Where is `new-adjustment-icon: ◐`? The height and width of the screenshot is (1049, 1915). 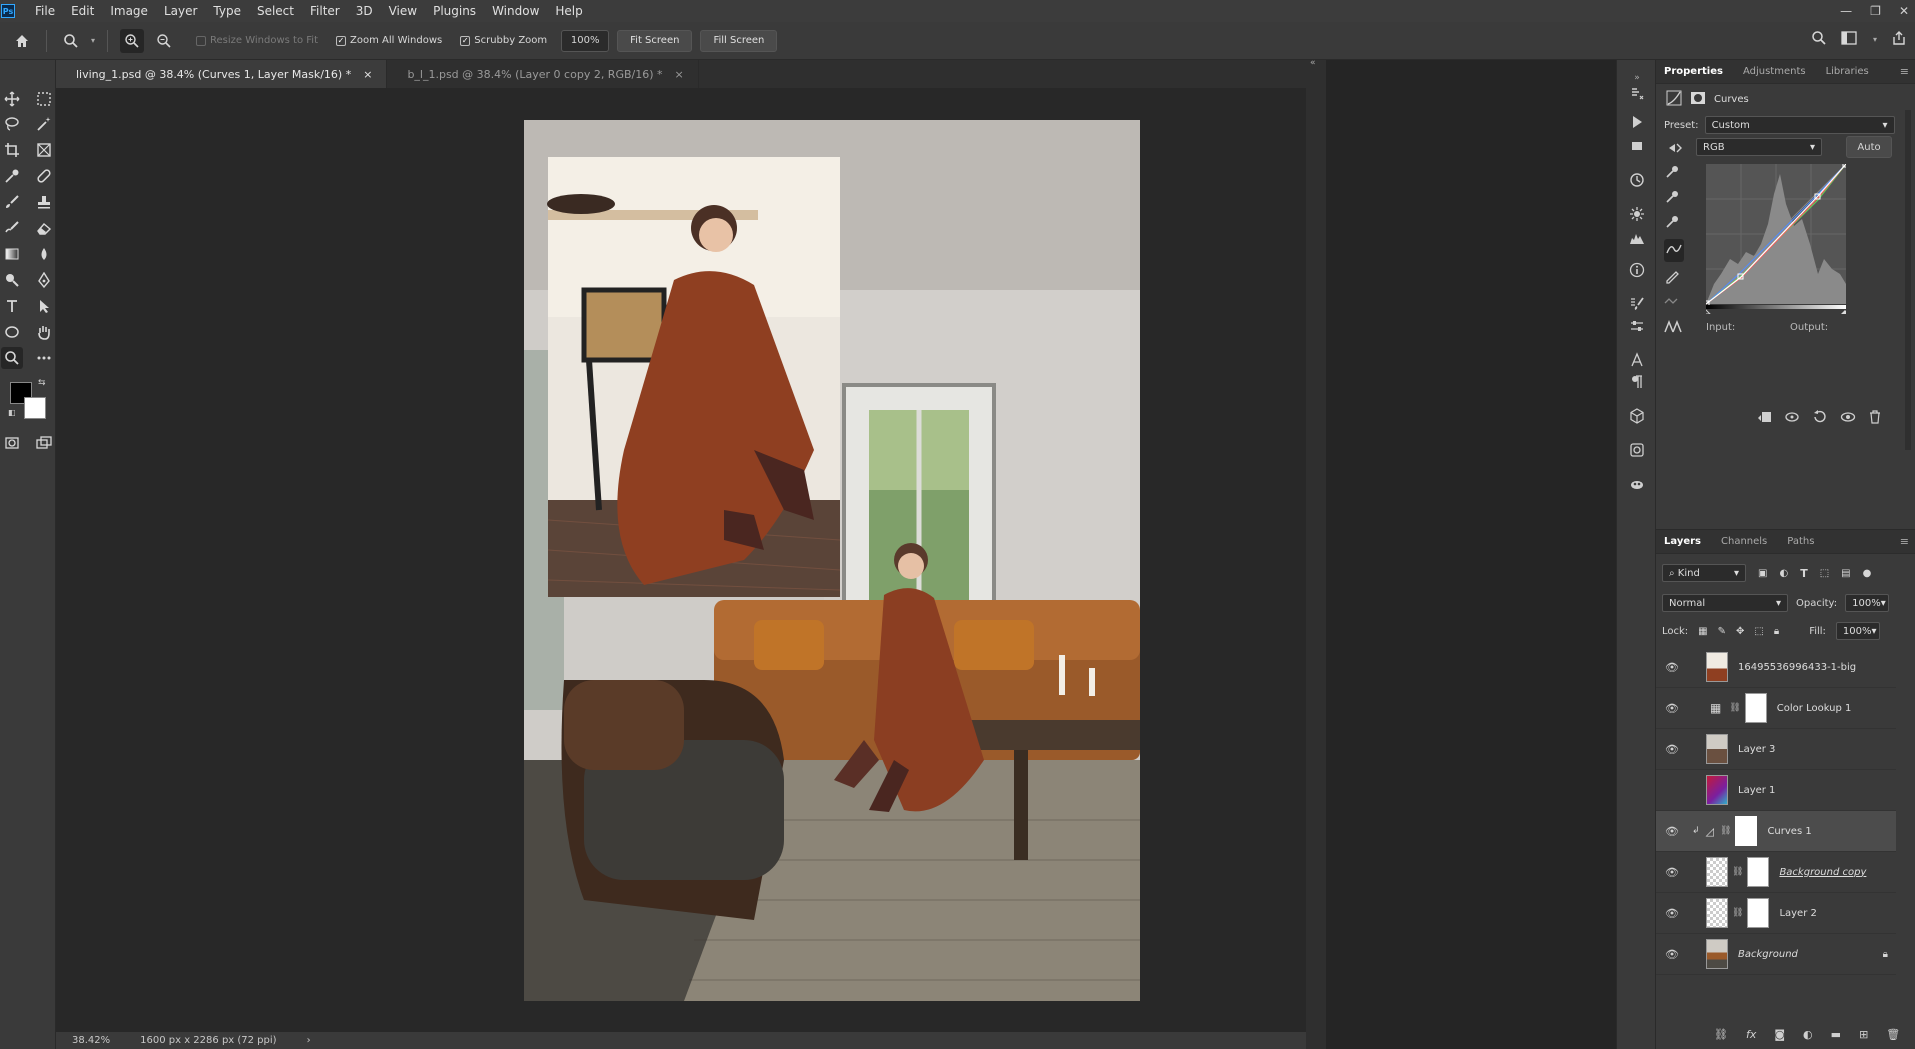 new-adjustment-icon: ◐ is located at coordinates (1808, 1034).